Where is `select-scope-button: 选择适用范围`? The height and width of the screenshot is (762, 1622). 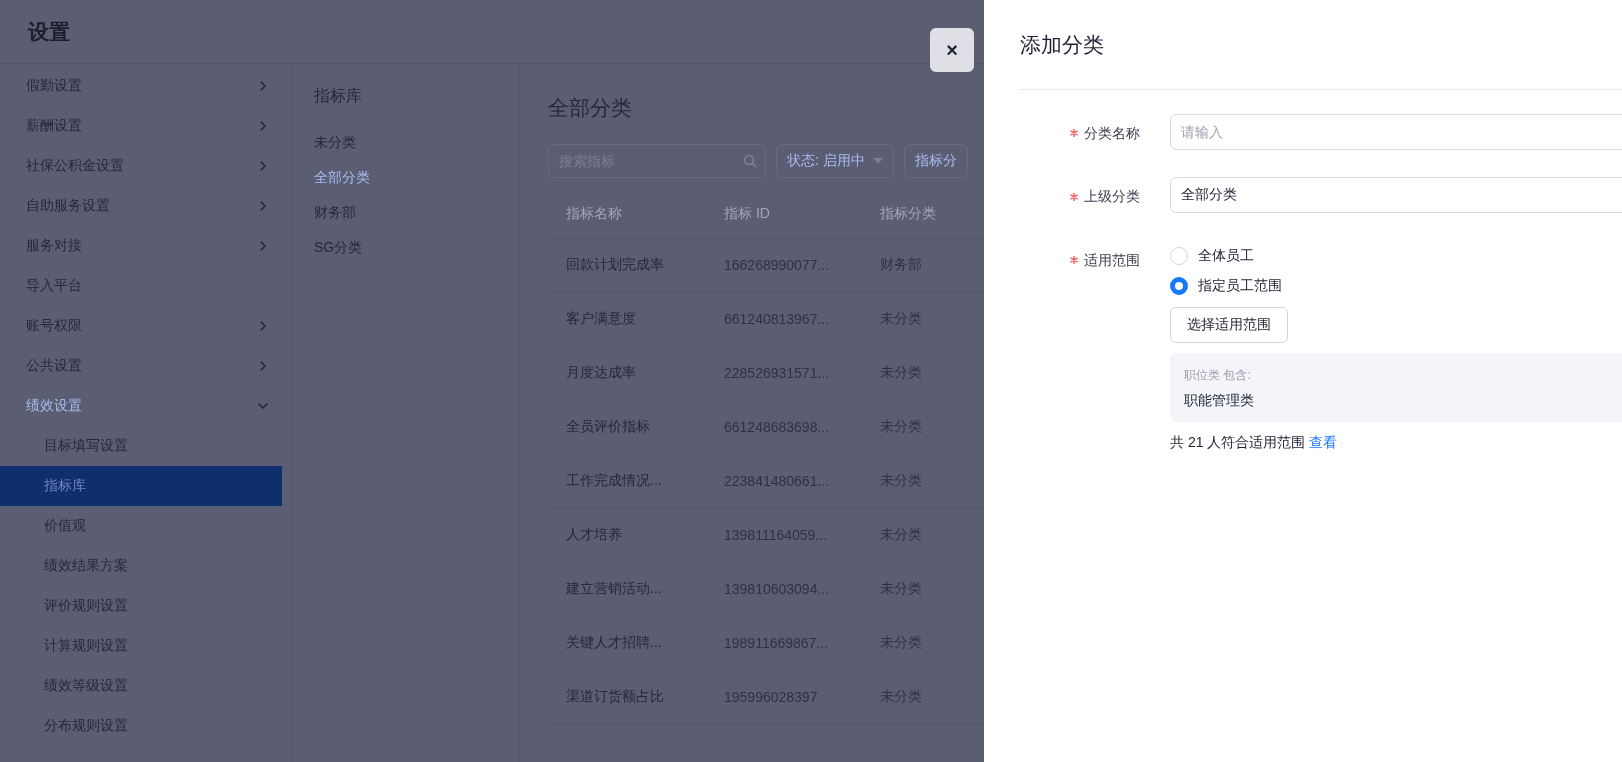
select-scope-button: 选择适用范围 is located at coordinates (1229, 324).